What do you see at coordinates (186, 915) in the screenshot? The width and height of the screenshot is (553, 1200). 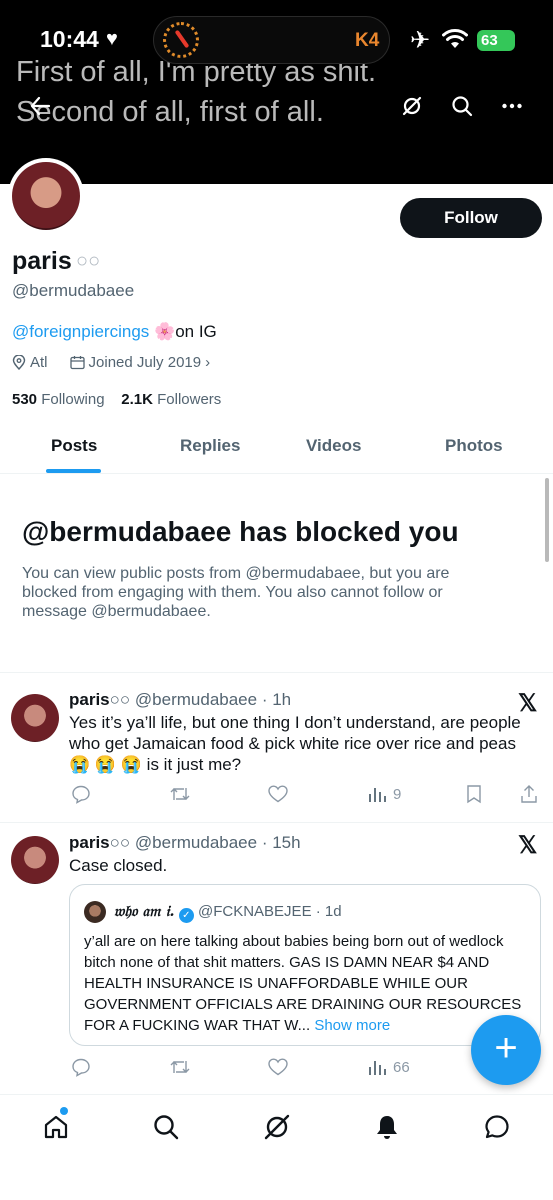 I see `verified-badge-icon: ✓` at bounding box center [186, 915].